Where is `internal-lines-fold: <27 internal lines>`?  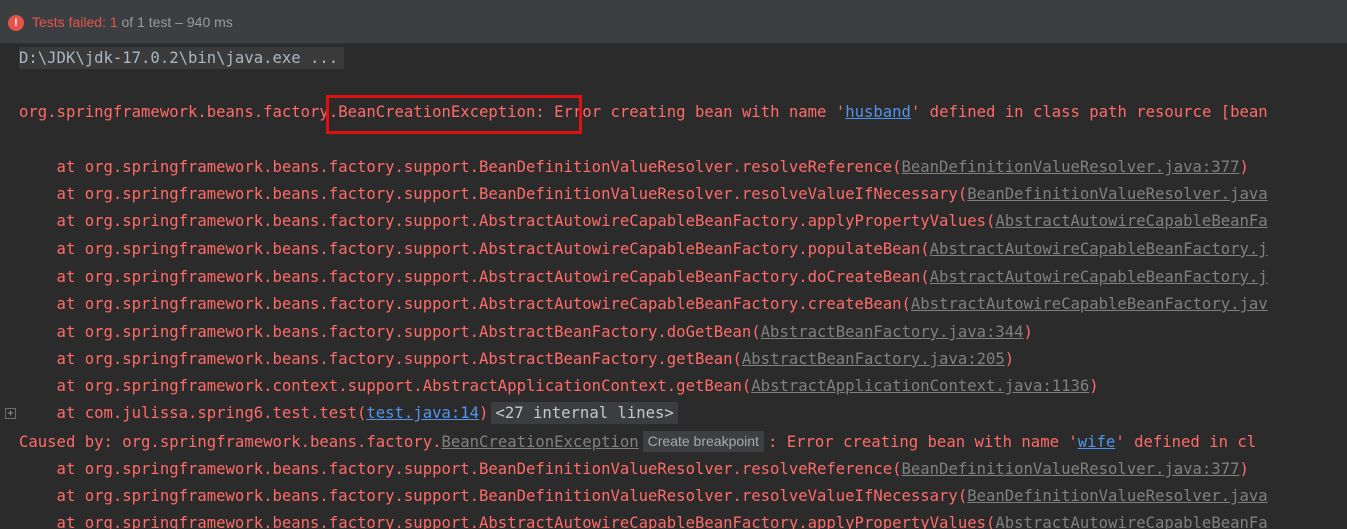
internal-lines-fold: <27 internal lines> is located at coordinates (584, 413).